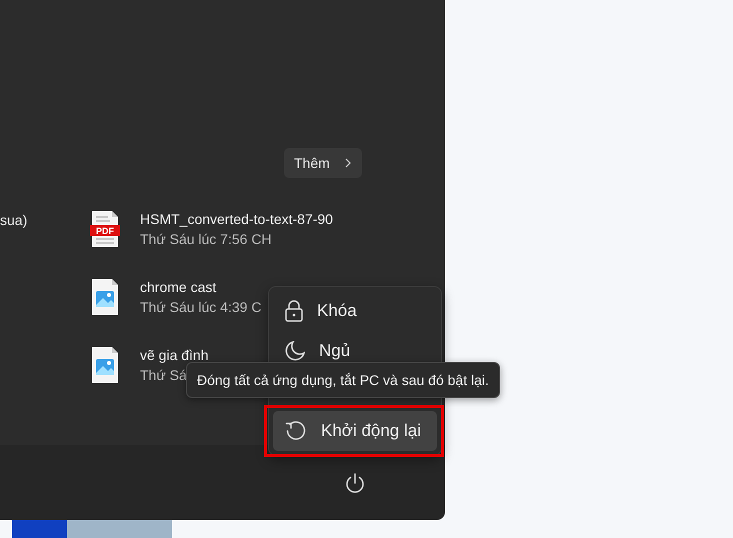  Describe the element at coordinates (343, 380) in the screenshot. I see `tooltip: Đóng tất cả ứng dụng, tắt PC và sau đó bật lại.` at that location.